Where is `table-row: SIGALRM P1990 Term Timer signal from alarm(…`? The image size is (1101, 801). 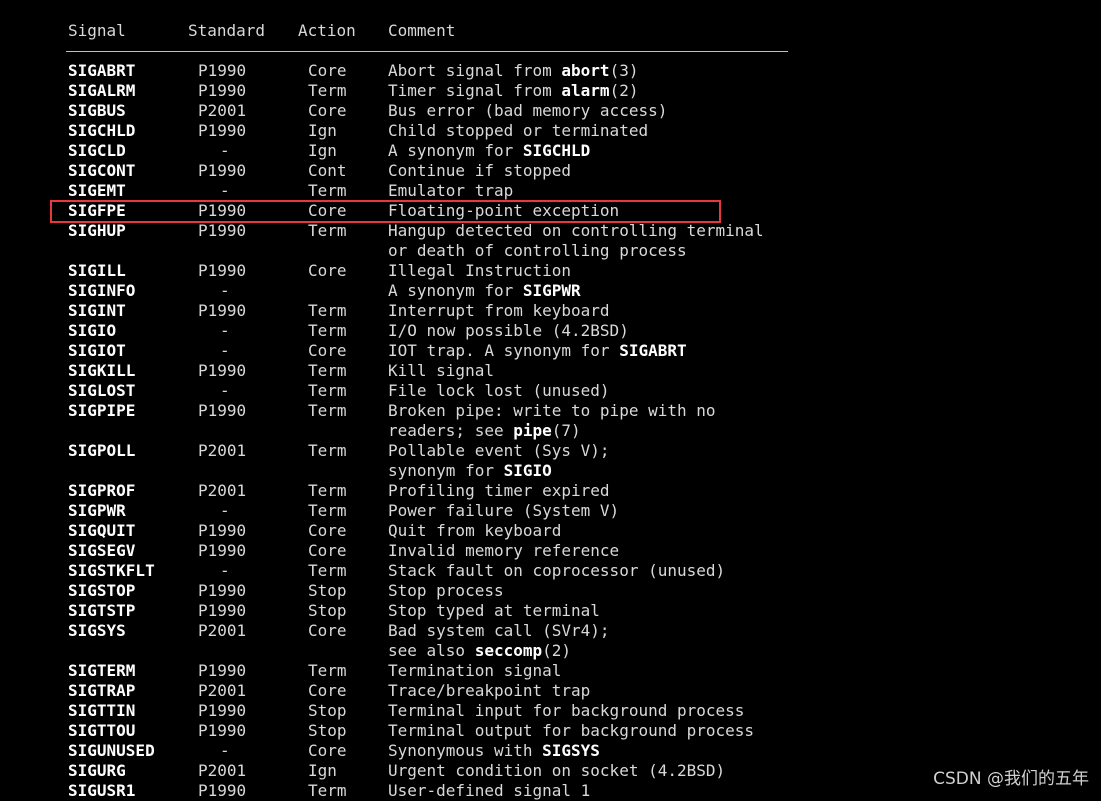 table-row: SIGALRM P1990 Term Timer signal from alarm(… is located at coordinates (550, 91).